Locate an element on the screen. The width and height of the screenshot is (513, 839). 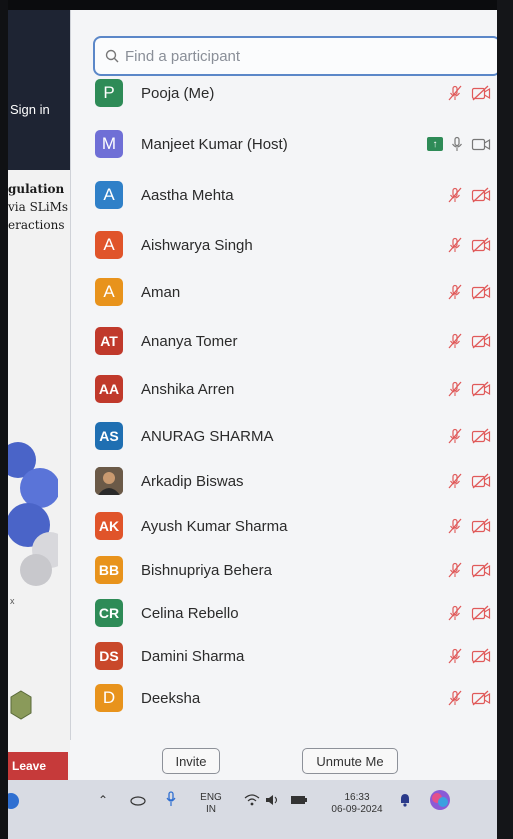
participant-row: A Aishwarya Singh is located at coordinates (293, 245).